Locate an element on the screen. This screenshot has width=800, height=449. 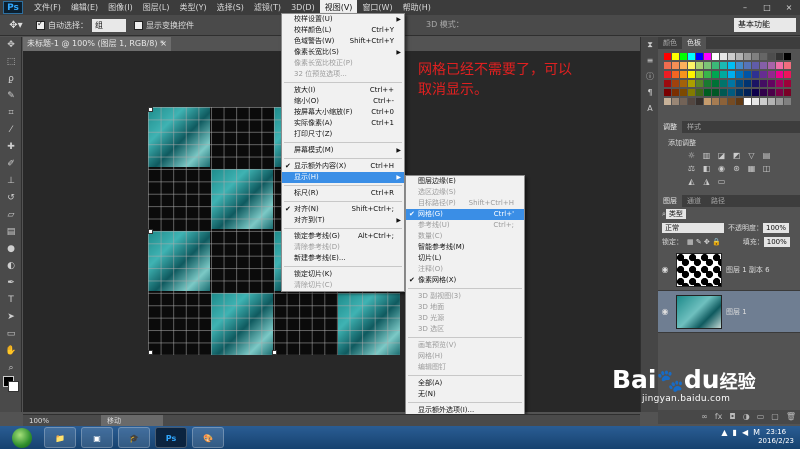
view-menu-item: 校样颜色(L) Ctrl+Y is located at coordinates (343, 30).